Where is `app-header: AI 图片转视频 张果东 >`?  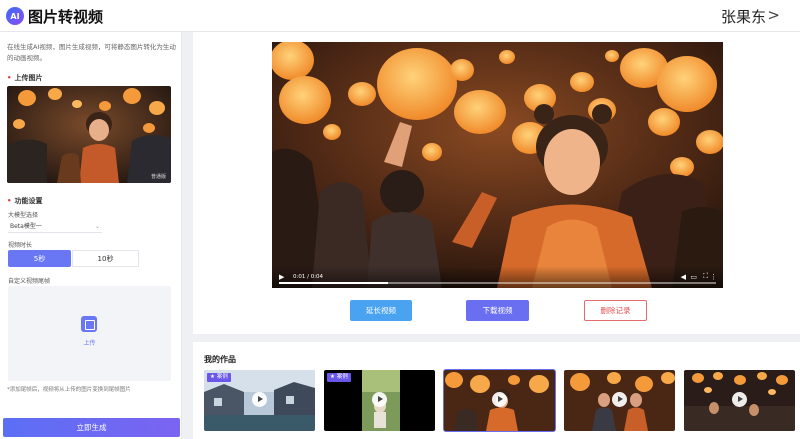 app-header: AI 图片转视频 张果东 > is located at coordinates (400, 16).